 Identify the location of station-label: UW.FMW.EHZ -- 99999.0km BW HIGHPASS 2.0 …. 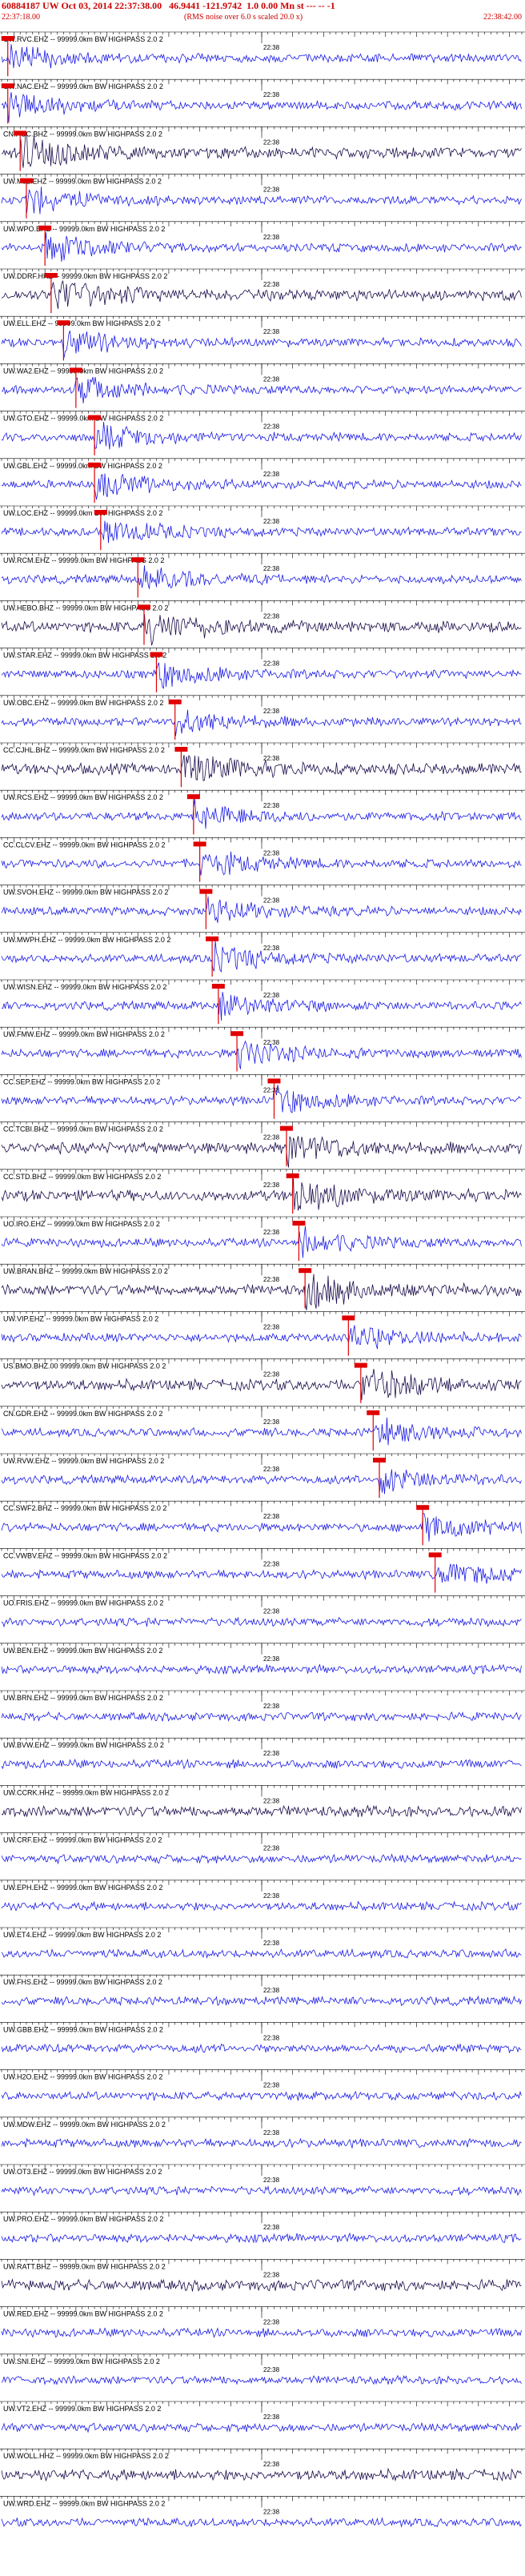
(84, 1034).